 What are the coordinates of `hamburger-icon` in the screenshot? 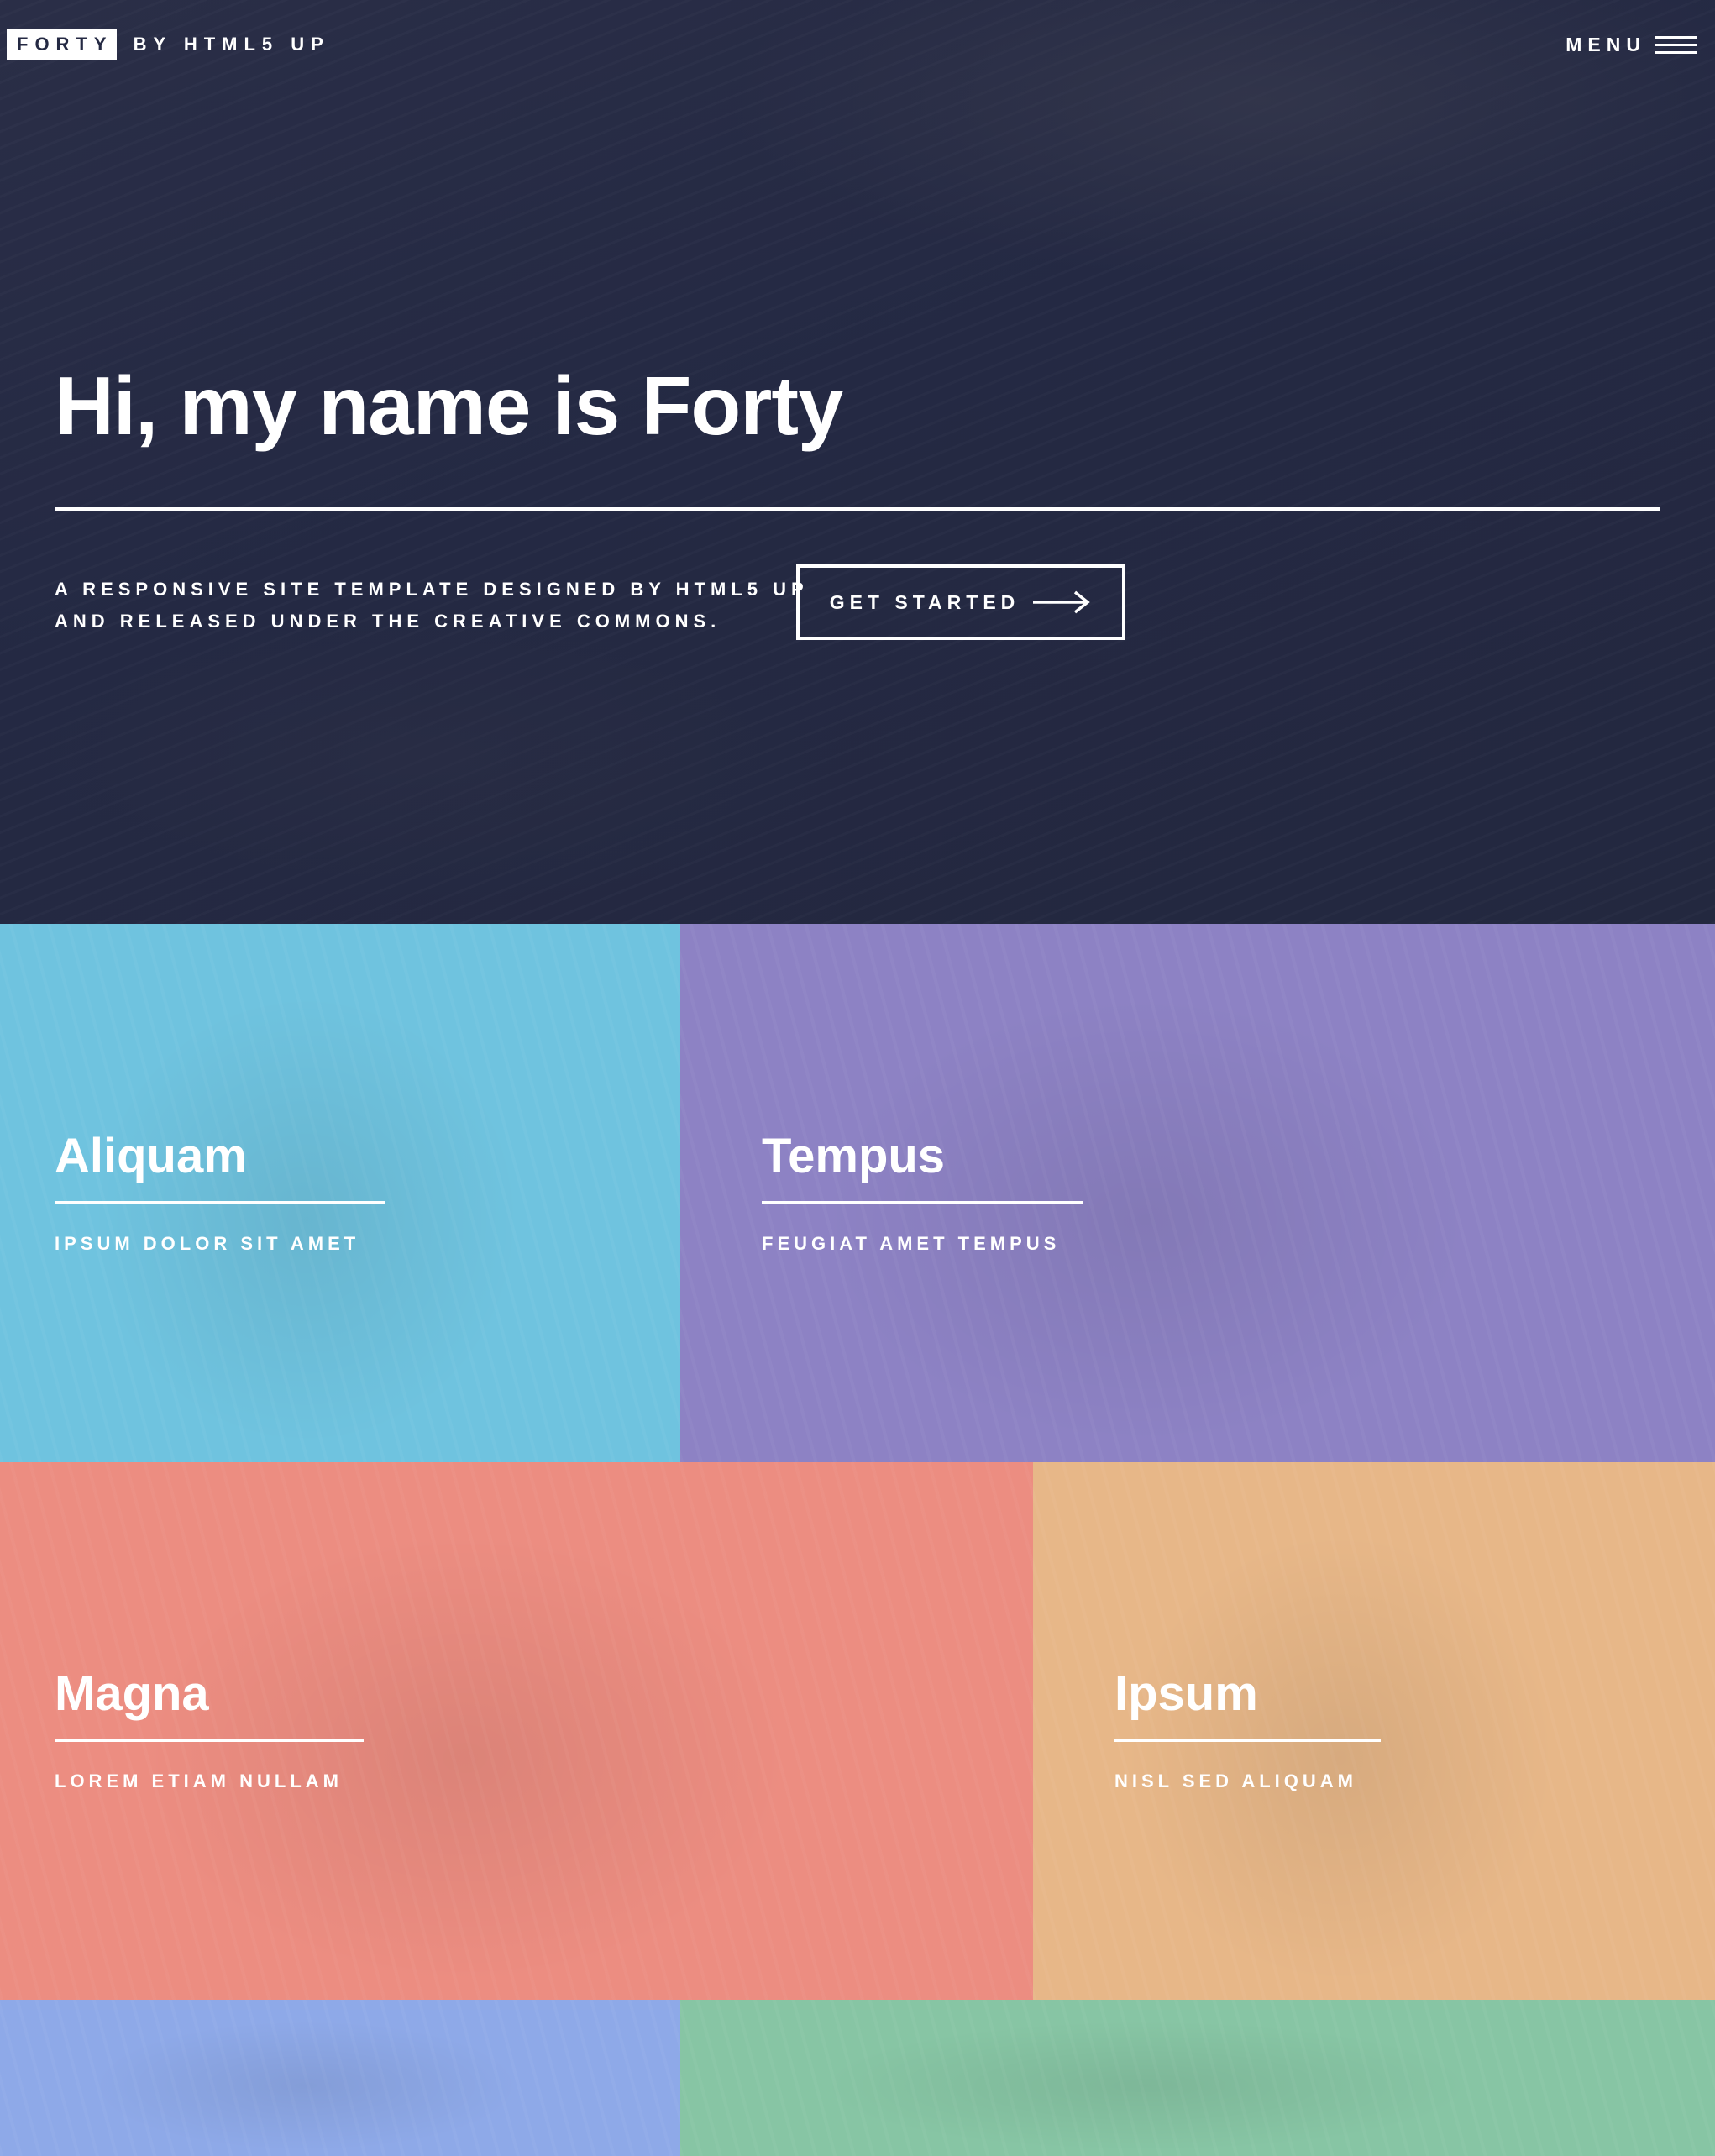 It's located at (1676, 44).